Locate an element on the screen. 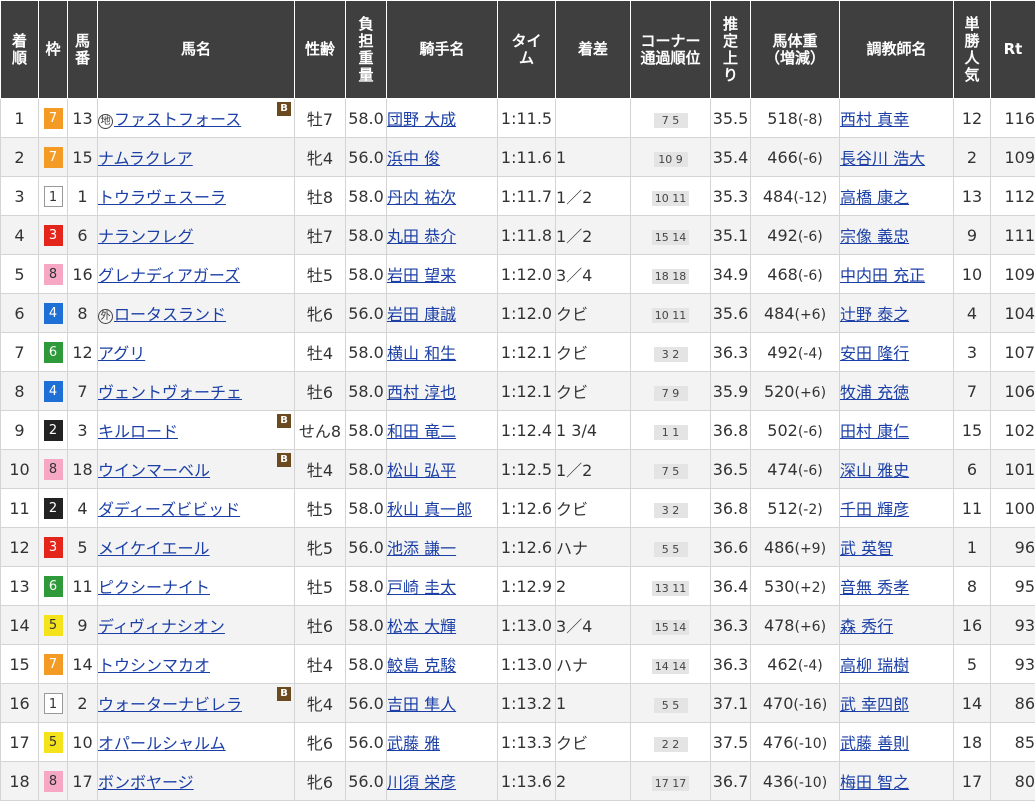 This screenshot has width=1035, height=801. header-horse-name: 馬名 is located at coordinates (196, 50).